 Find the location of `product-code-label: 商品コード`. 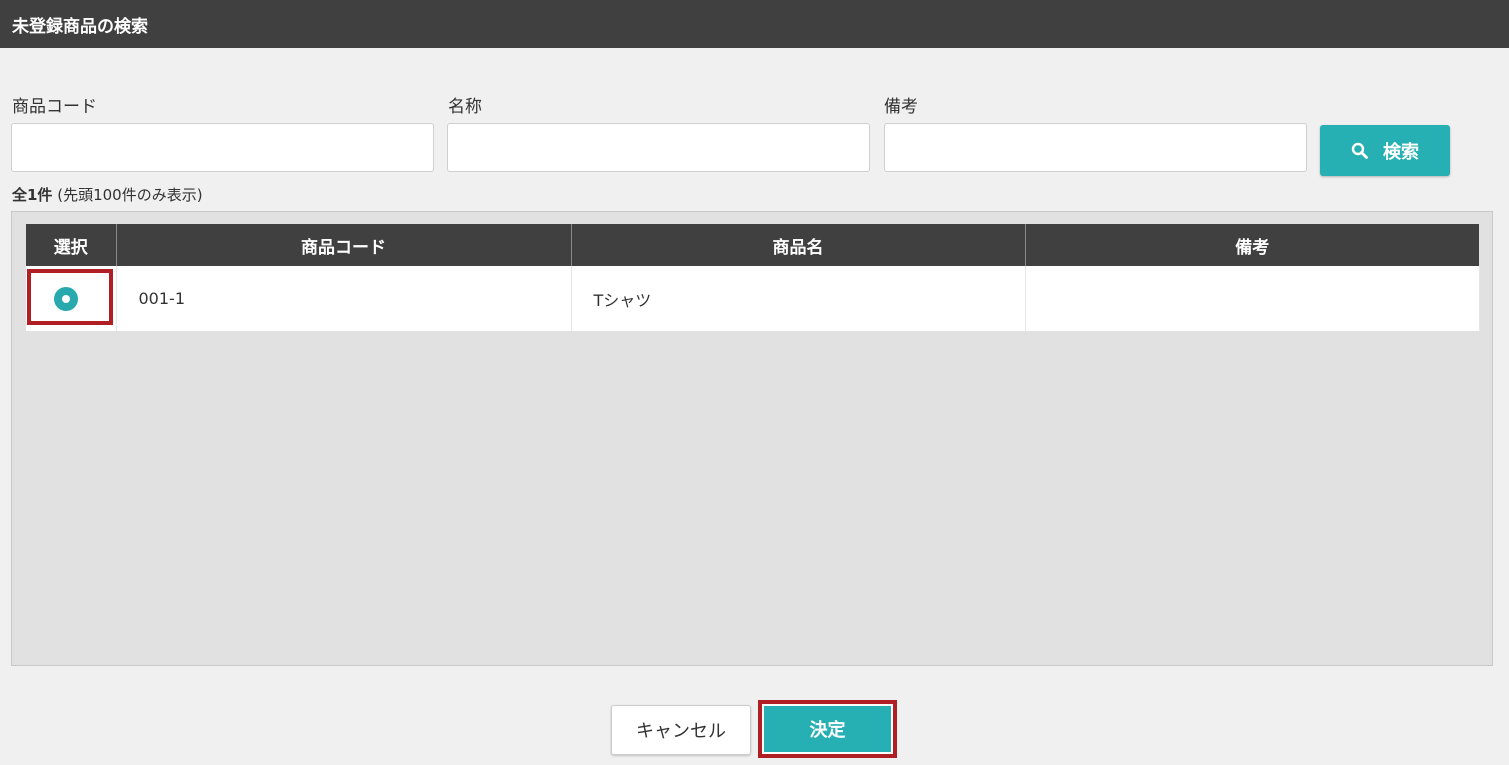

product-code-label: 商品コード is located at coordinates (54, 107).